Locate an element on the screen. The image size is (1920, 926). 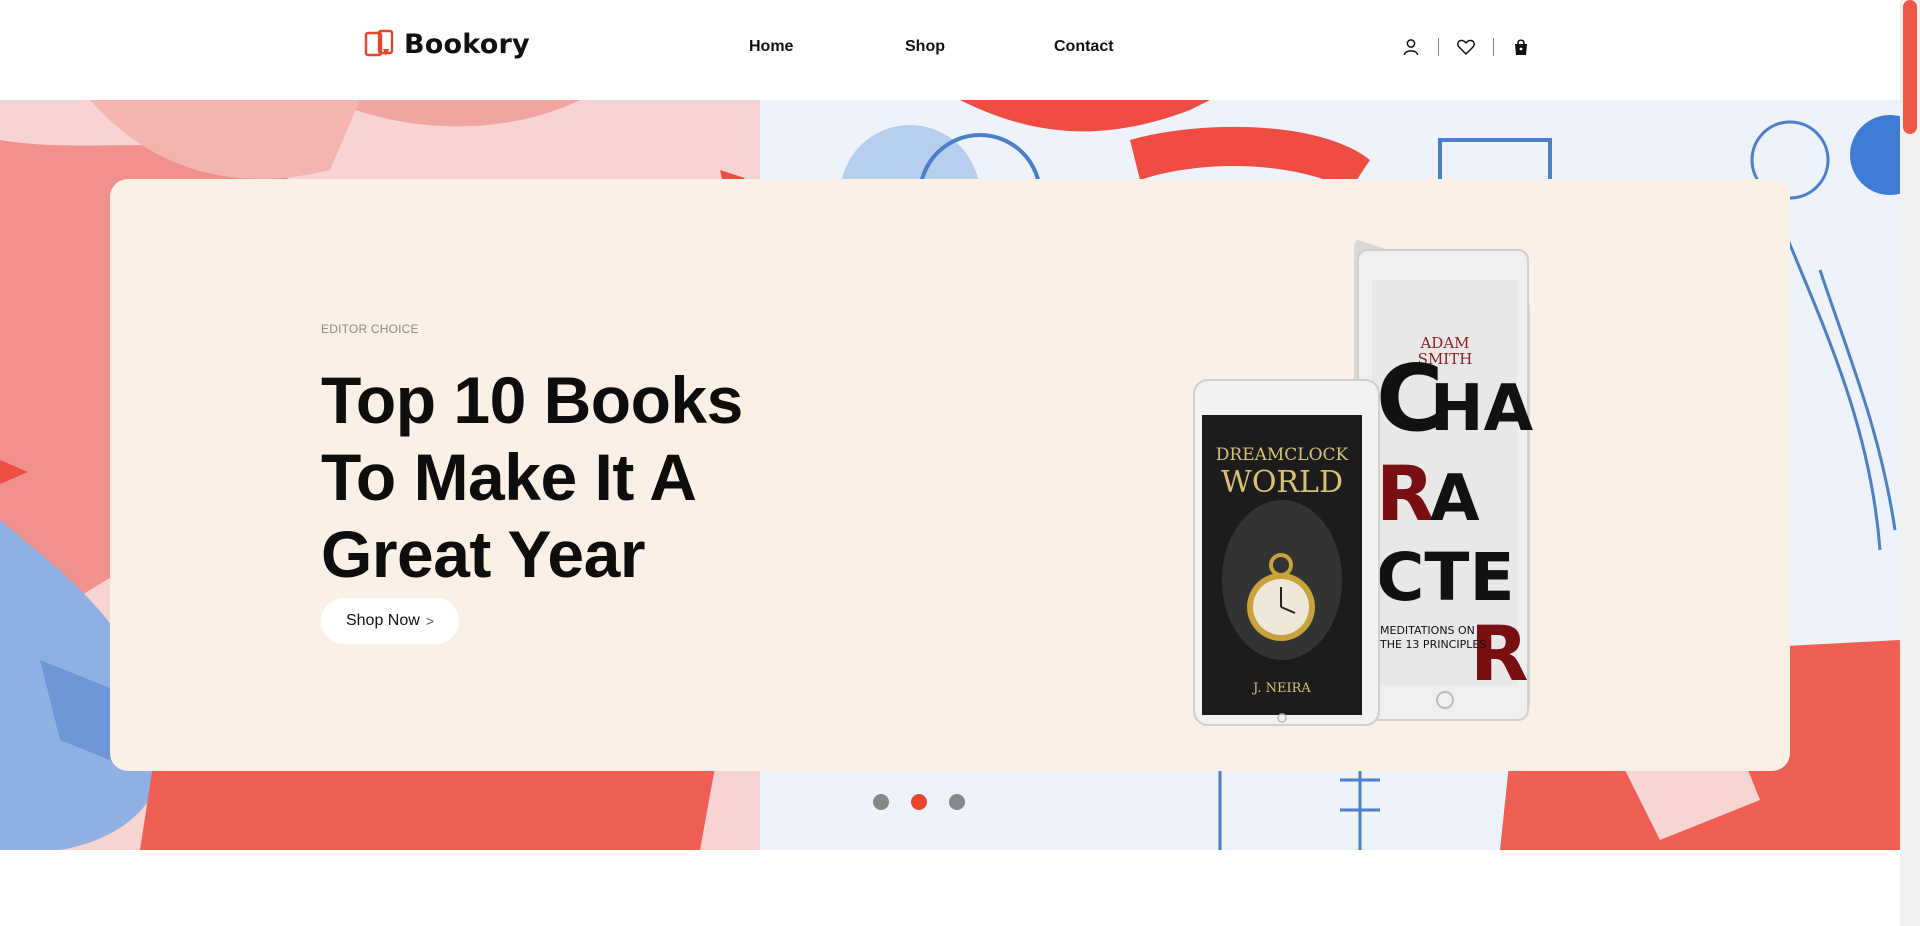
small-cover-author: J. NEIRA is located at coordinates (1281, 688).